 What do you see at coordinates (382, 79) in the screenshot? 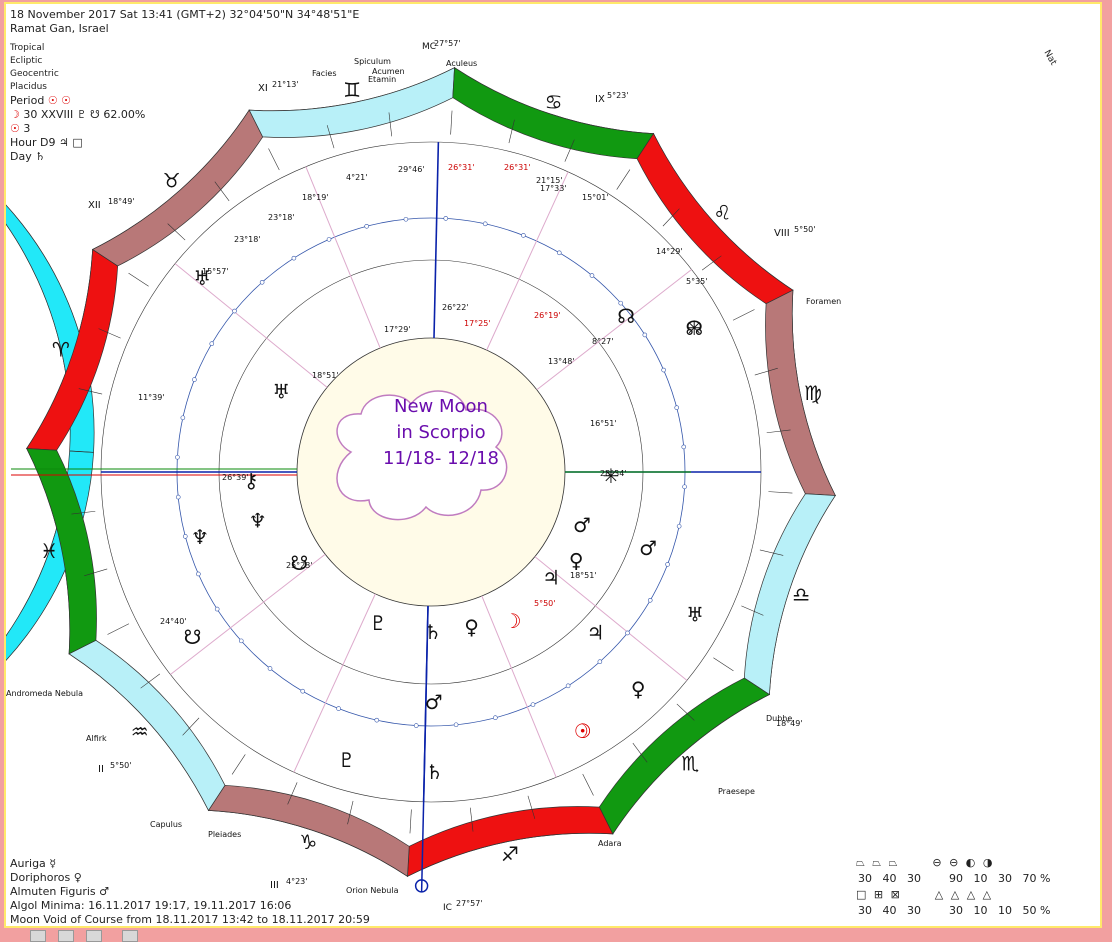
I see `fixed-star-label: Etamin` at bounding box center [382, 79].